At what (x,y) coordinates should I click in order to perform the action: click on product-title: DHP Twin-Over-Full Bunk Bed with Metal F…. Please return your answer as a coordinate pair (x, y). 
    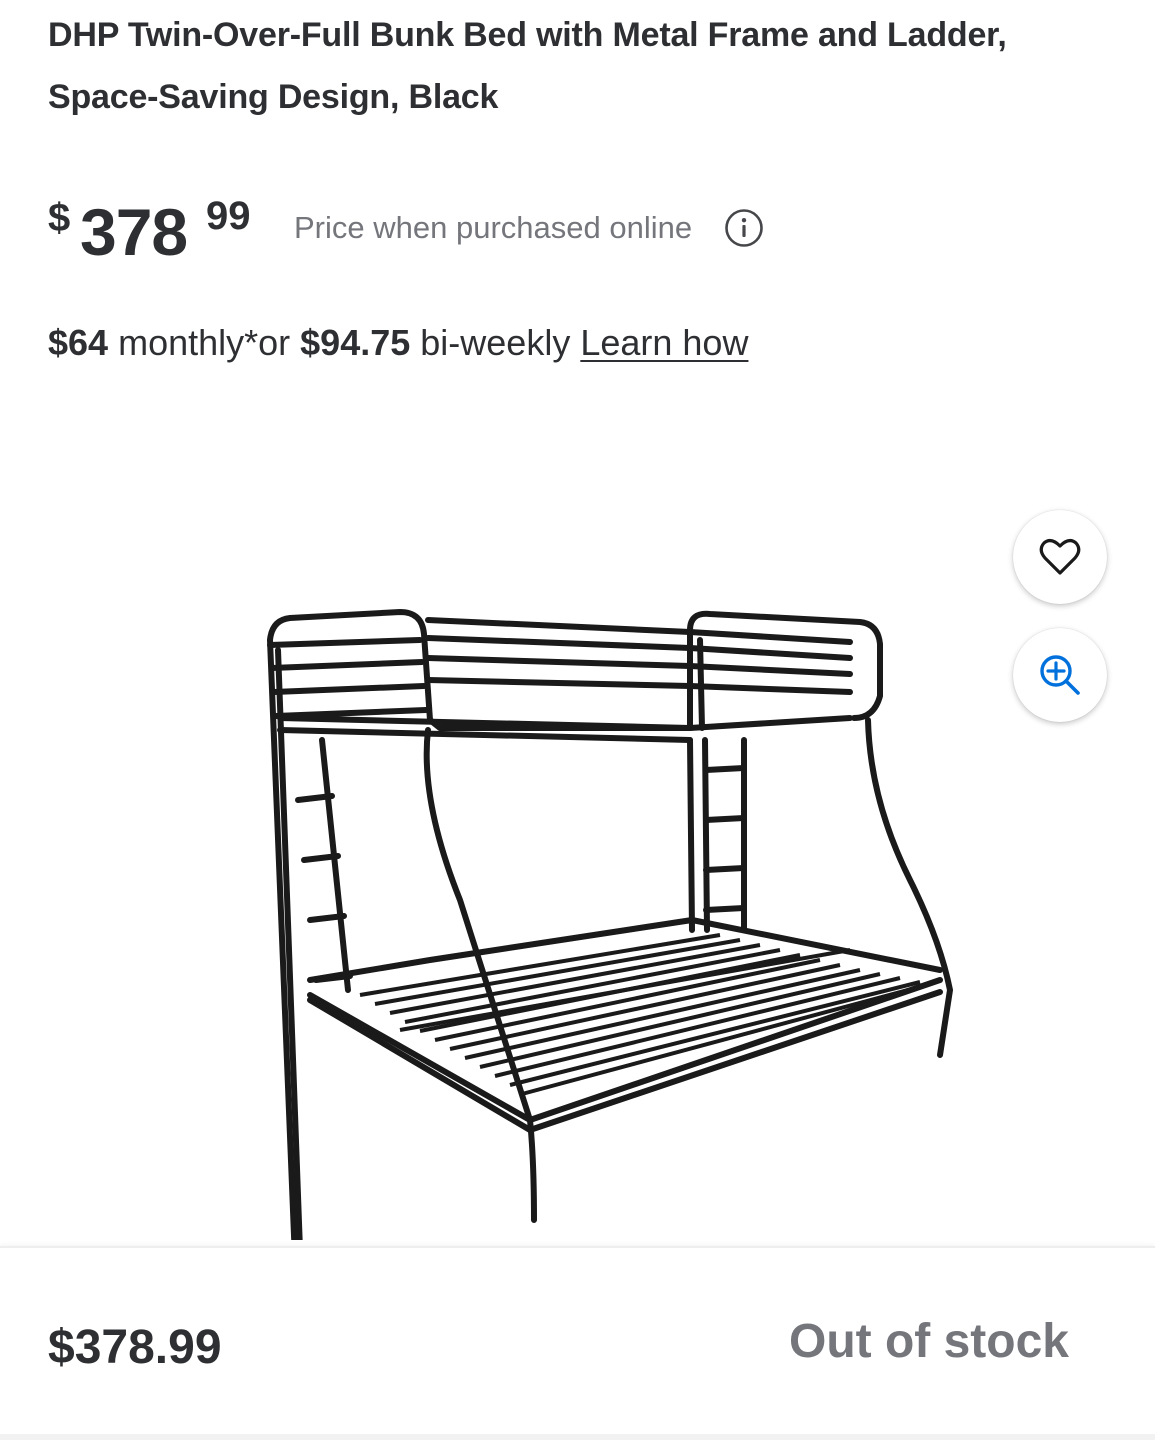
    Looking at the image, I should click on (527, 66).